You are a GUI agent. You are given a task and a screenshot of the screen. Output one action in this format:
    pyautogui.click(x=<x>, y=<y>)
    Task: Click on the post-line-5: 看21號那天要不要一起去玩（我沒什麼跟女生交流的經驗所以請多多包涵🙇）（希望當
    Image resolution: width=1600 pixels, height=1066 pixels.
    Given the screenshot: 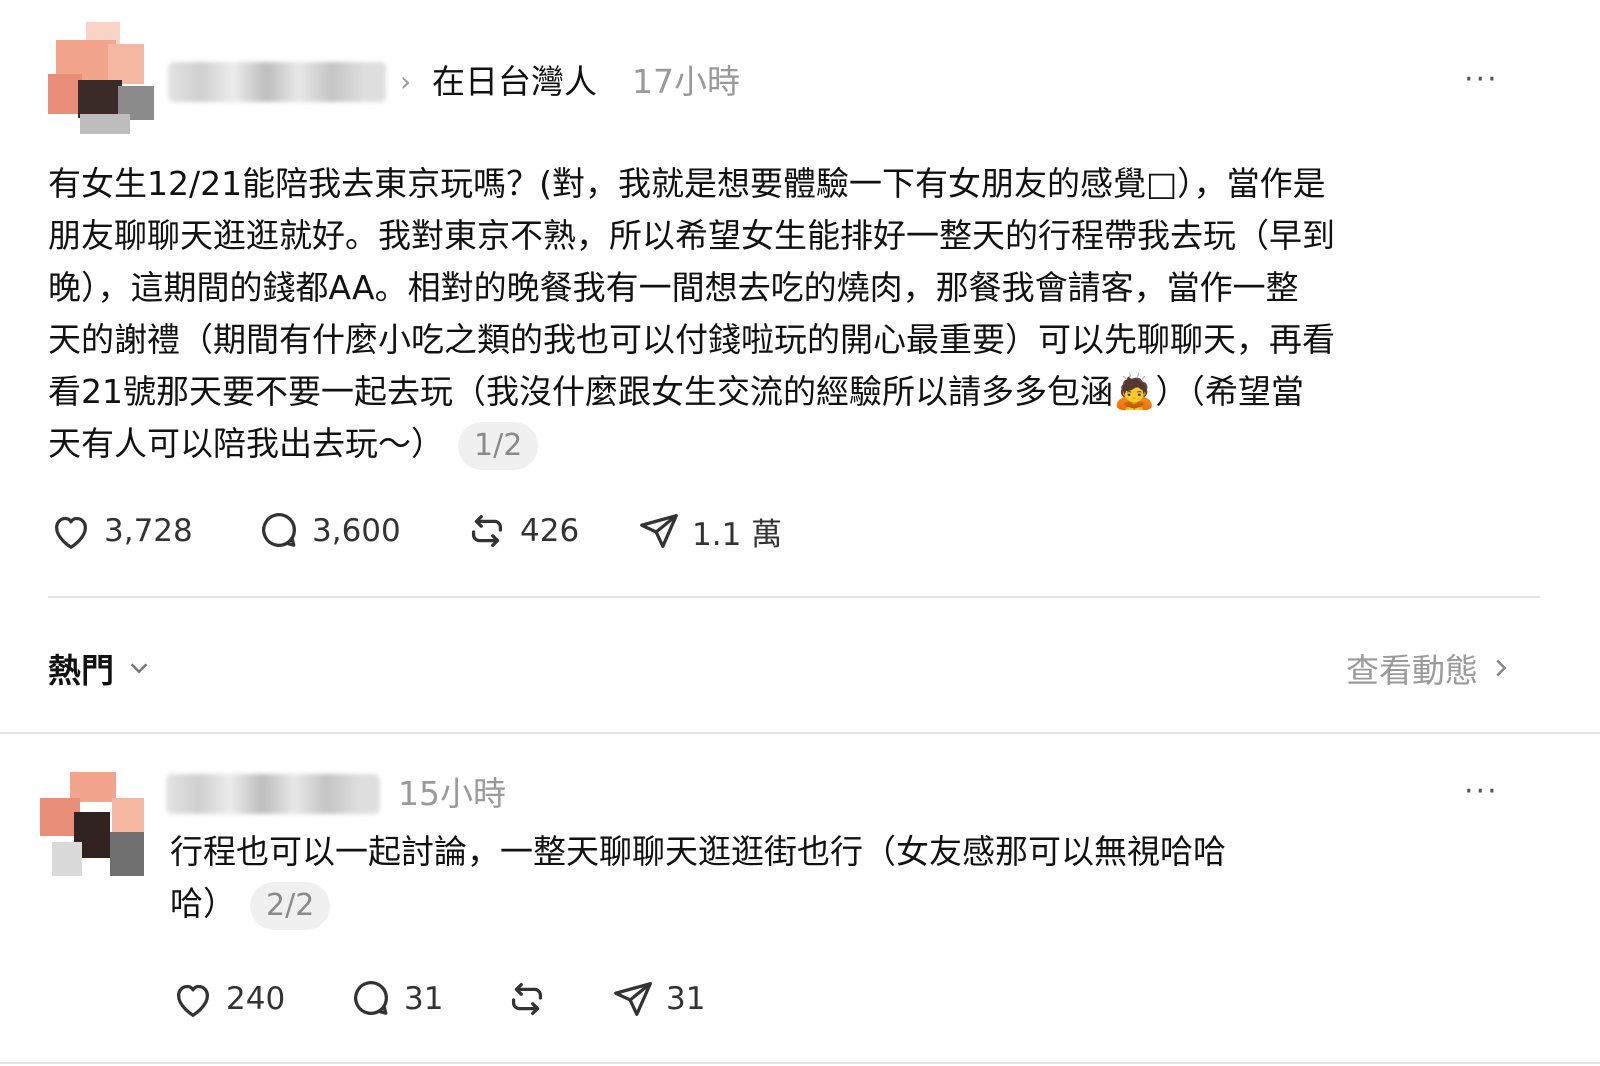 What is the action you would take?
    pyautogui.click(x=798, y=392)
    